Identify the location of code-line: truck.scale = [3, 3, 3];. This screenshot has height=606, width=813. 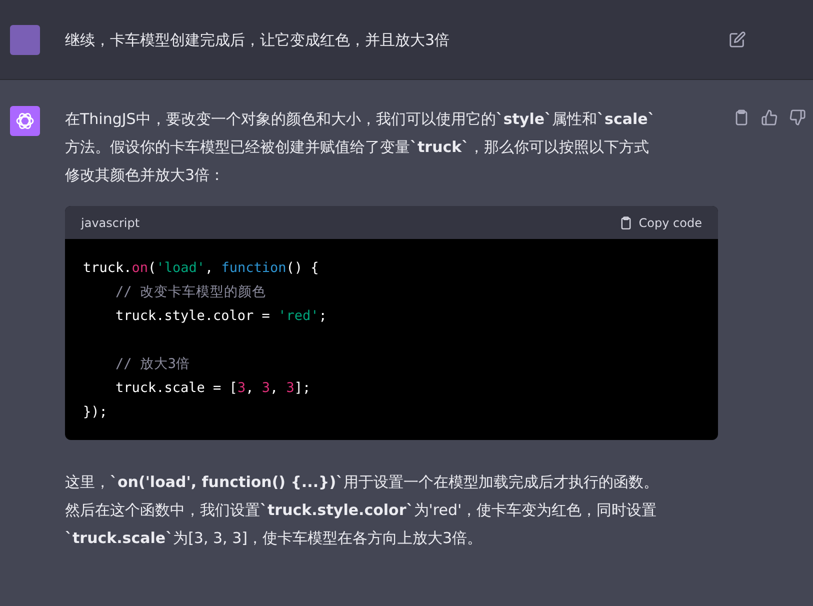
(212, 388).